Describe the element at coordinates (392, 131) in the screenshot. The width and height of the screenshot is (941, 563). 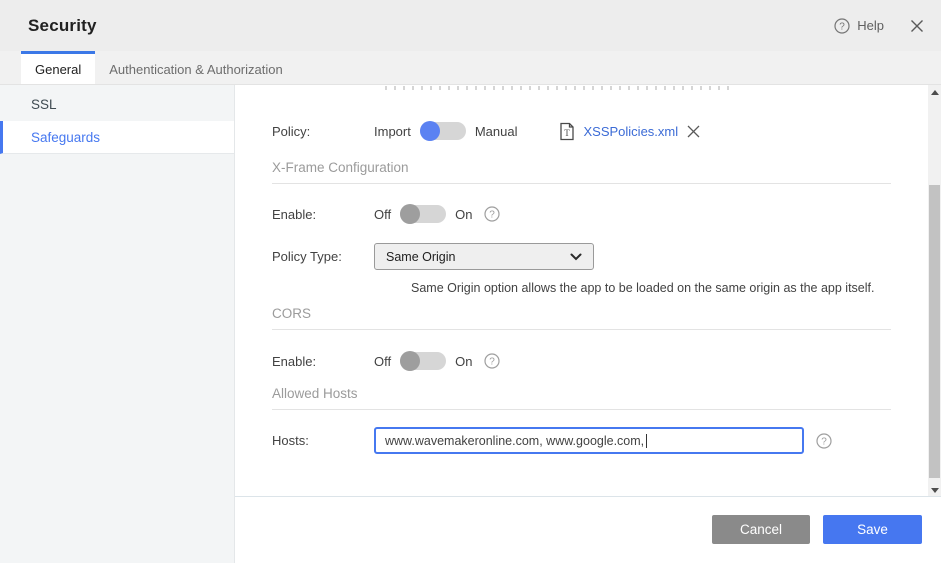
I see `policy-option-import-label: Import` at that location.